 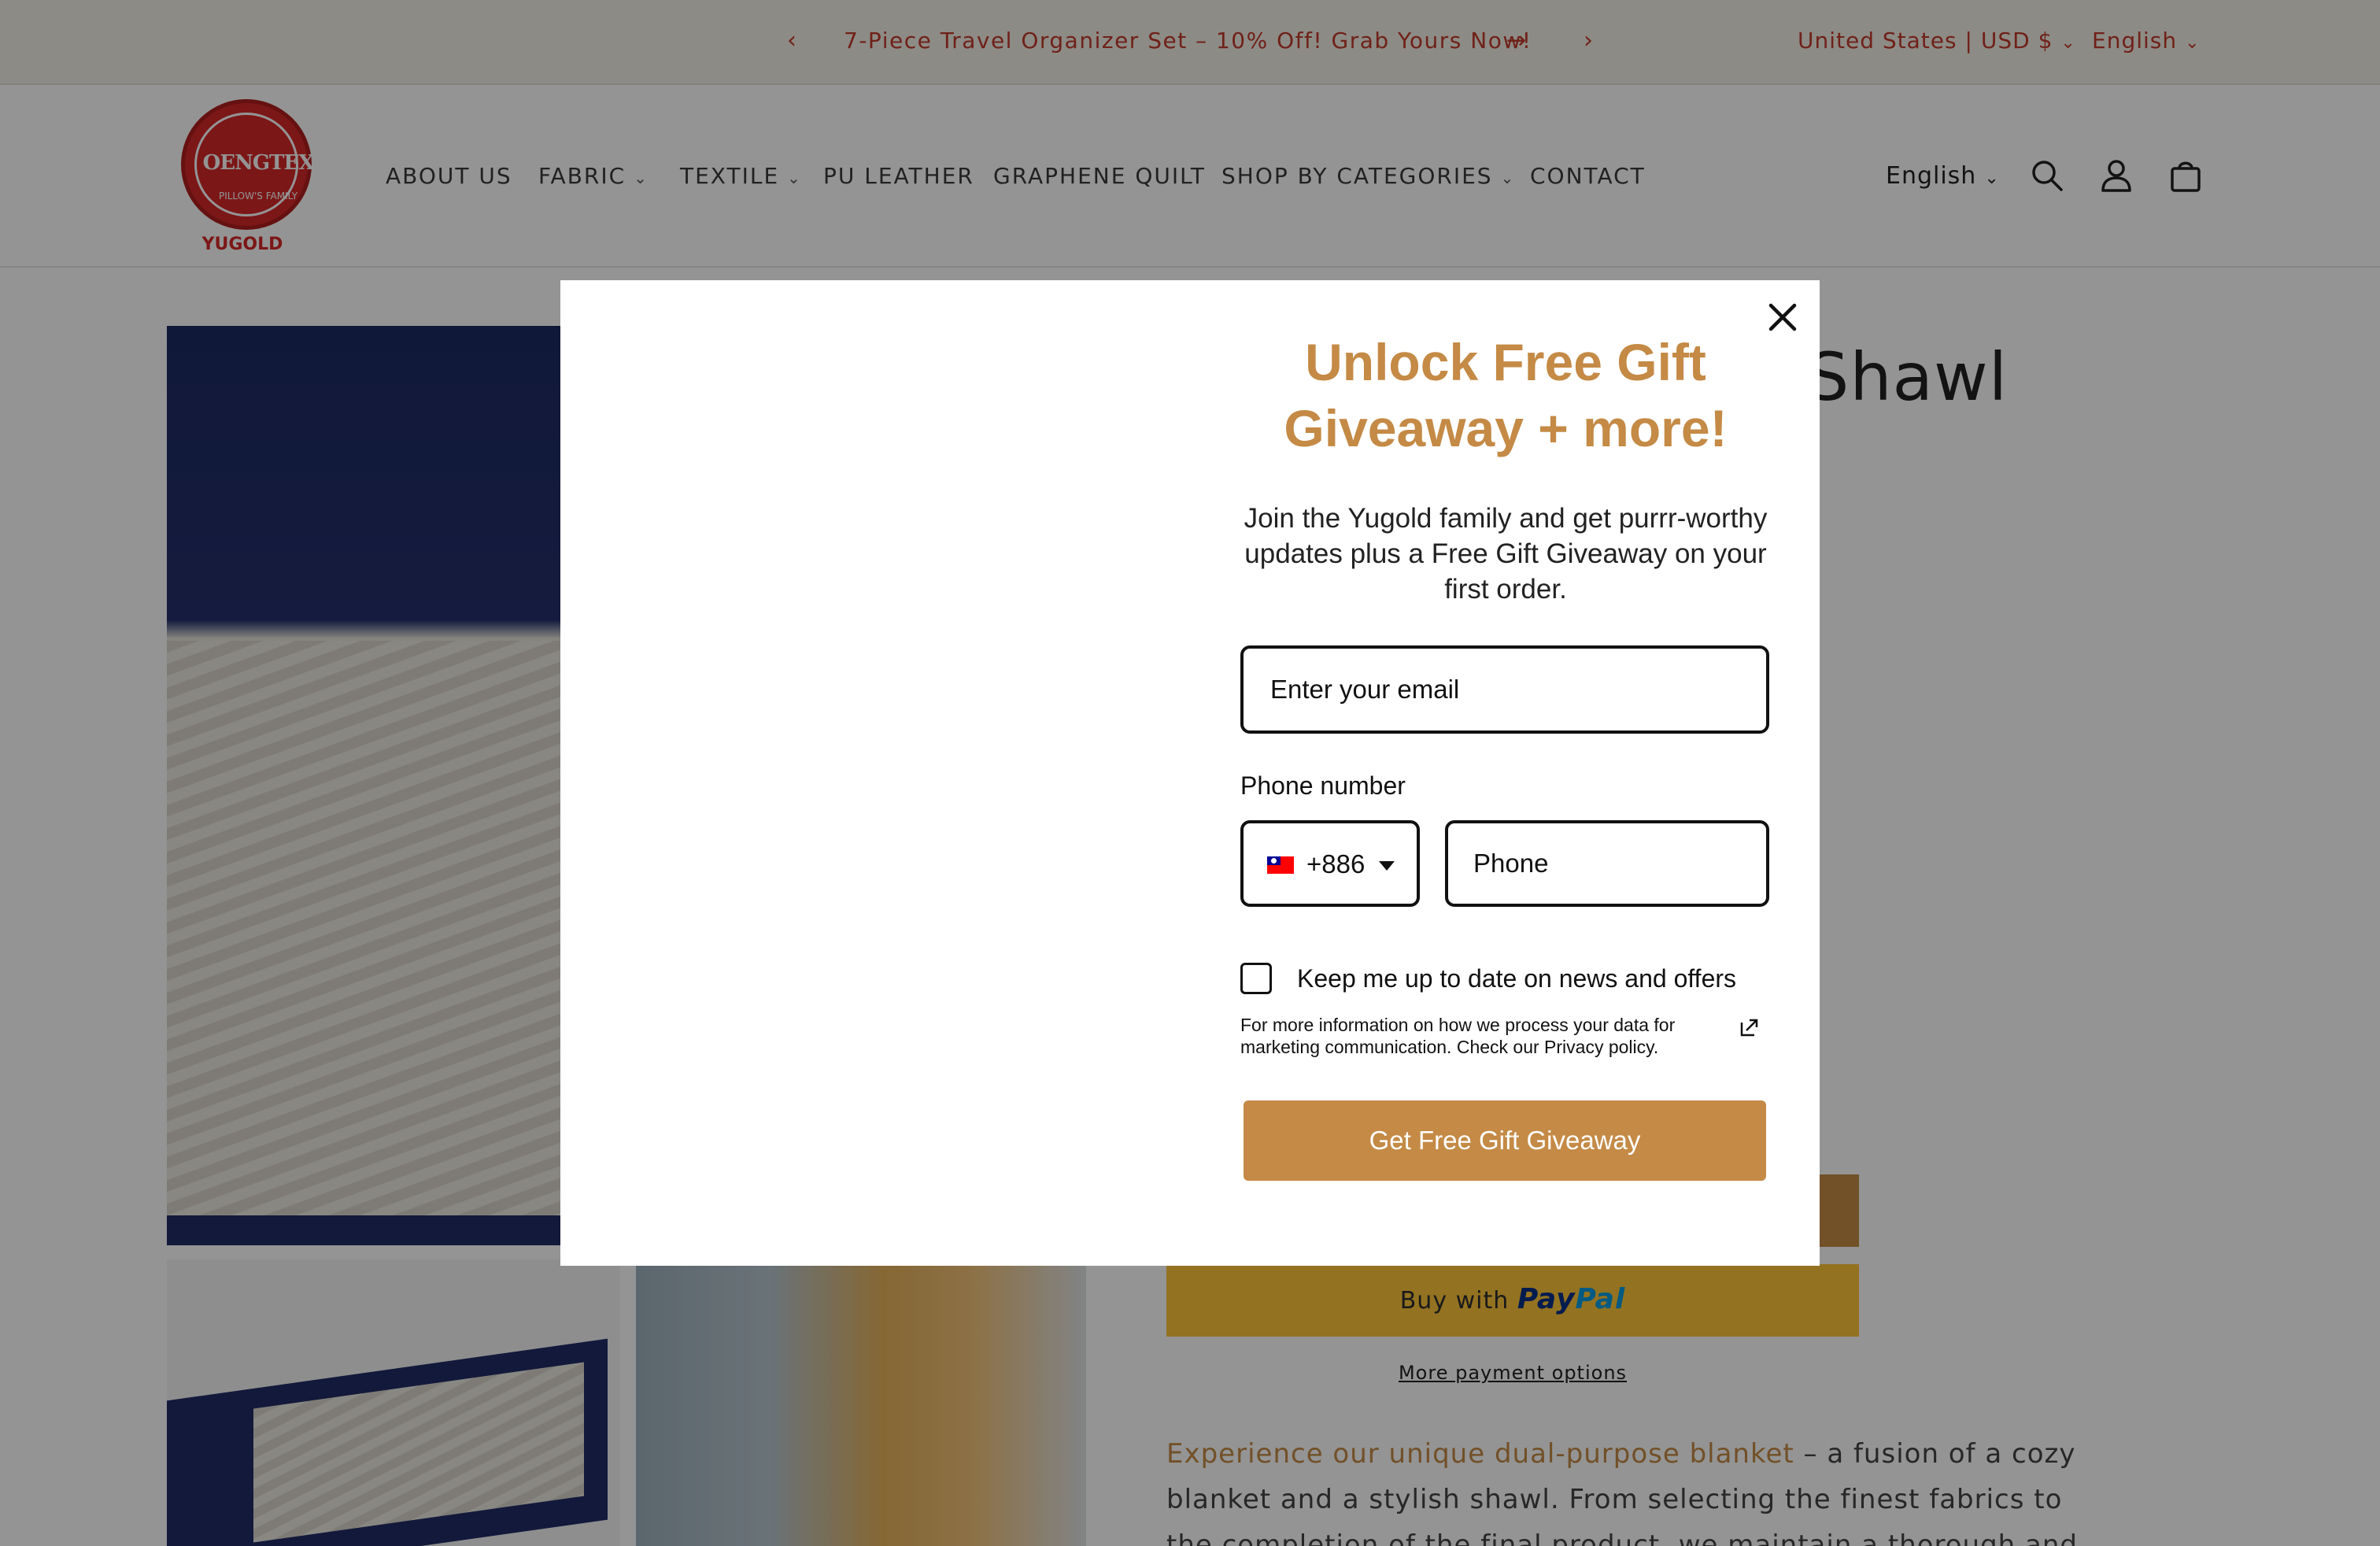 What do you see at coordinates (1516, 979) in the screenshot?
I see `newsletter-checkbox-label: Keep me up to date on news and offers` at bounding box center [1516, 979].